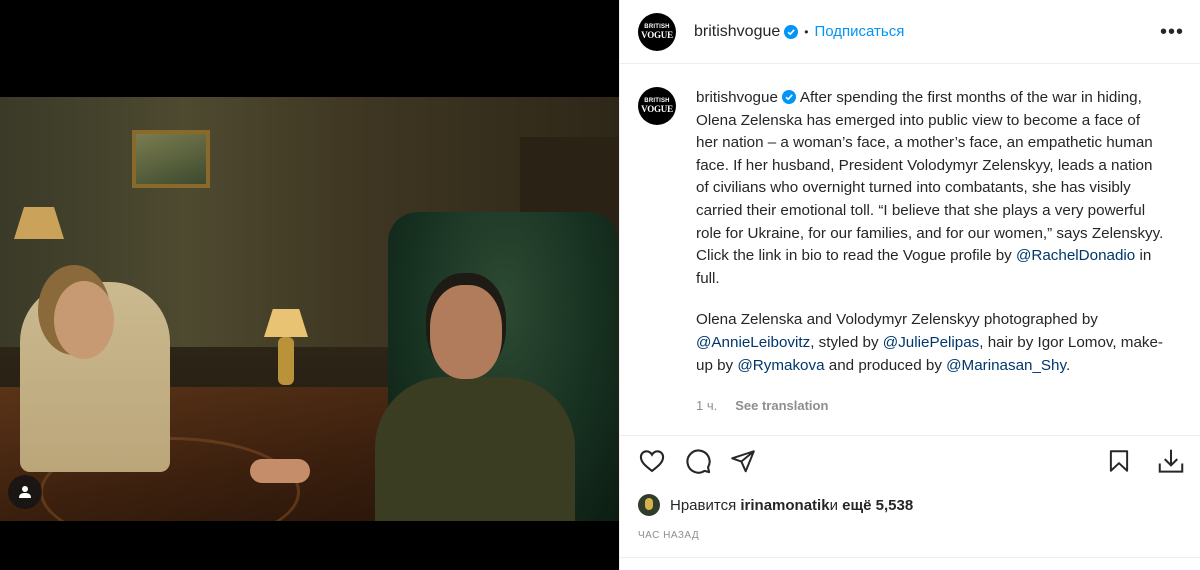  Describe the element at coordinates (931, 406) in the screenshot. I see `caption-meta: 1 ч. See translation` at that location.